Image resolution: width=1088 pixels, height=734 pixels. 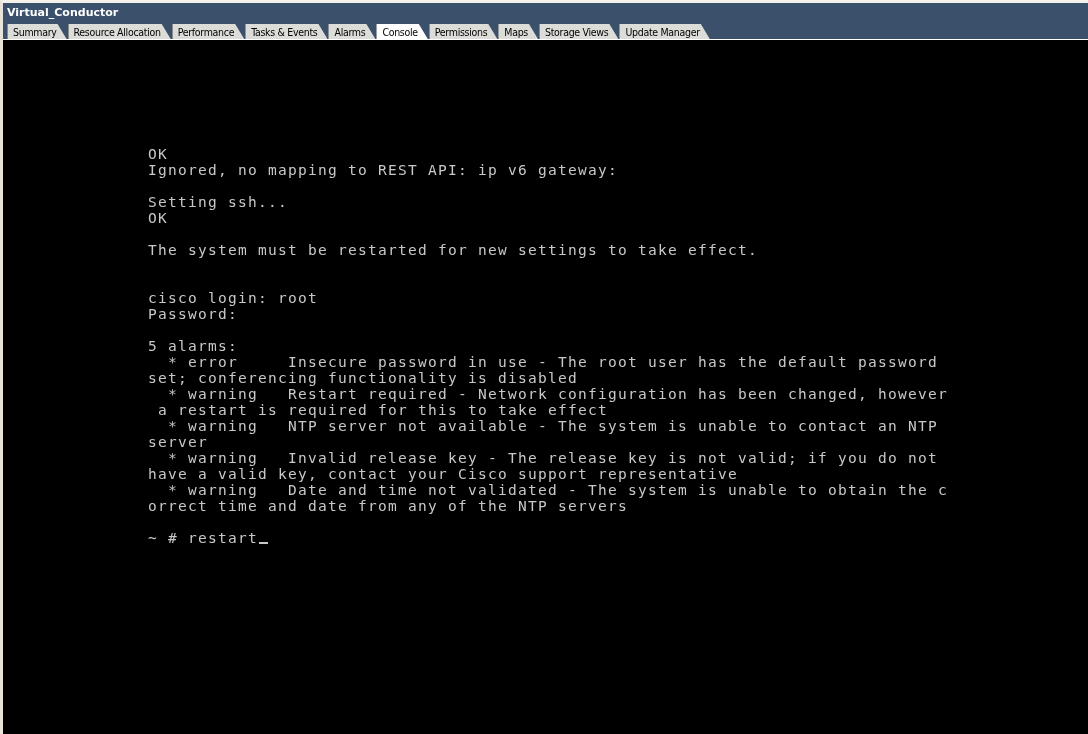 I want to click on tab: Tasks & Events, so click(x=286, y=31).